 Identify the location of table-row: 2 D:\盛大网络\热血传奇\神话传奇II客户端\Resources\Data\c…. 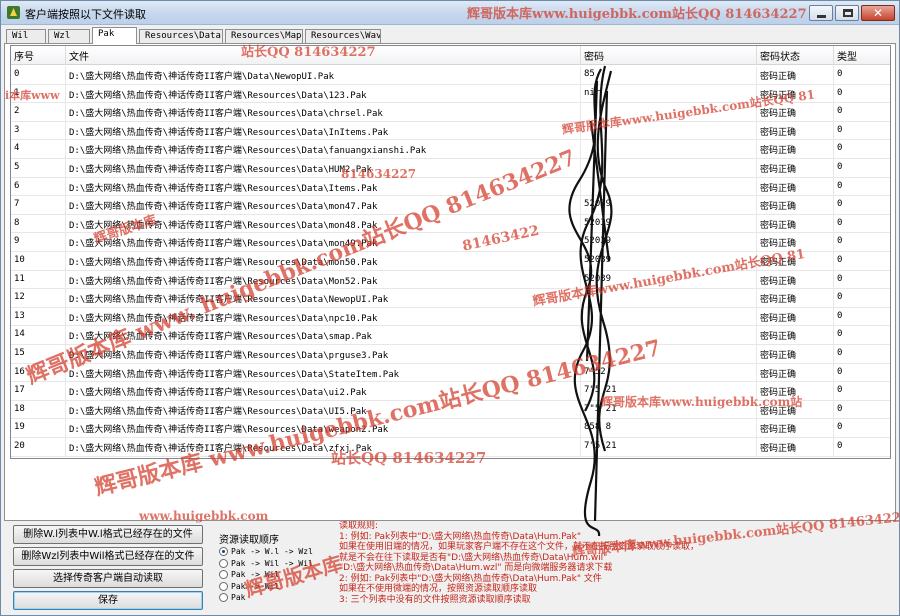
(450, 112).